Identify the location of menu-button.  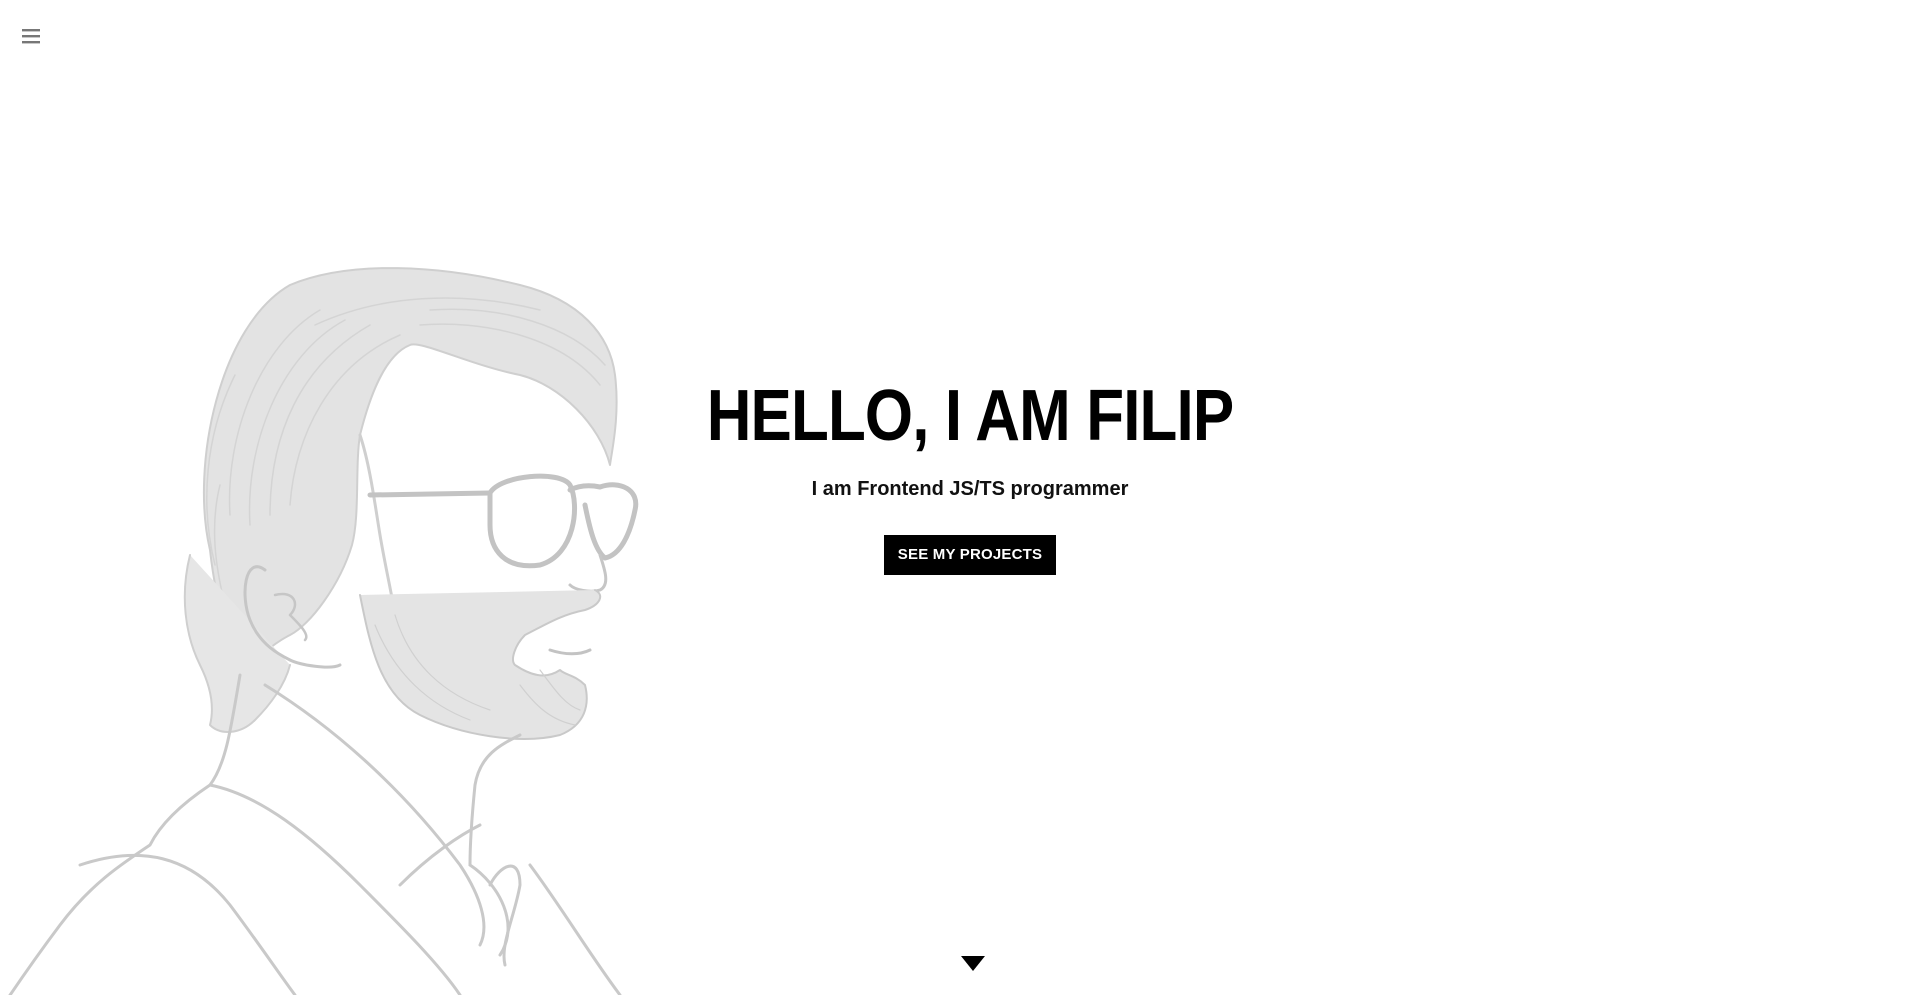
(34, 38).